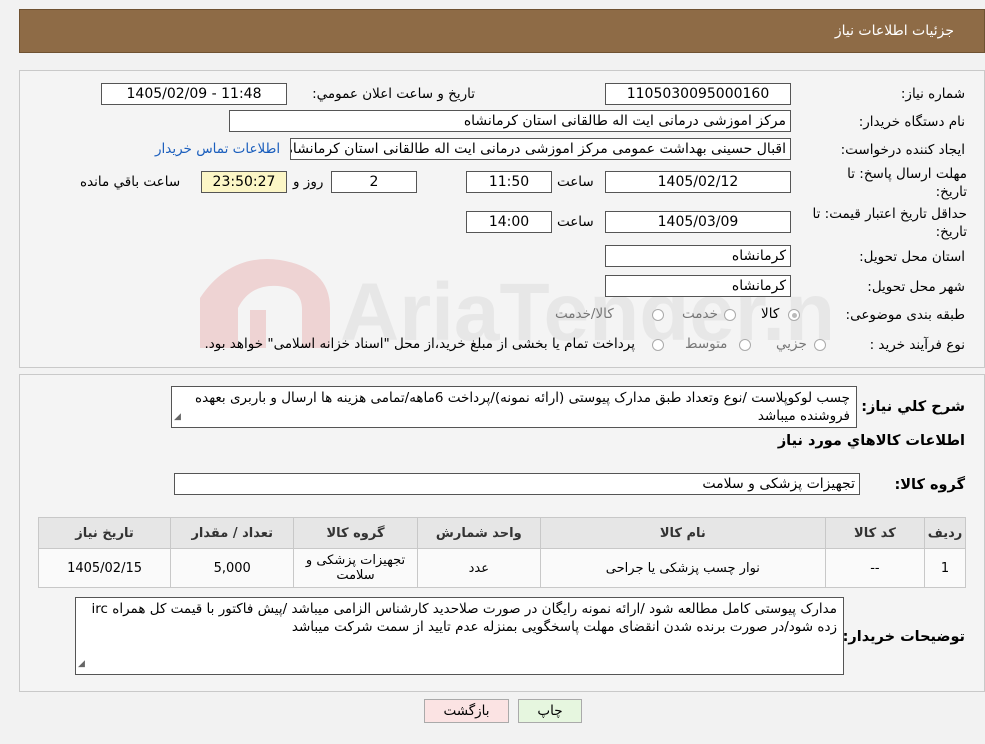 The height and width of the screenshot is (744, 985). What do you see at coordinates (698, 94) in the screenshot?
I see `need-number-field: 1105030095000160` at bounding box center [698, 94].